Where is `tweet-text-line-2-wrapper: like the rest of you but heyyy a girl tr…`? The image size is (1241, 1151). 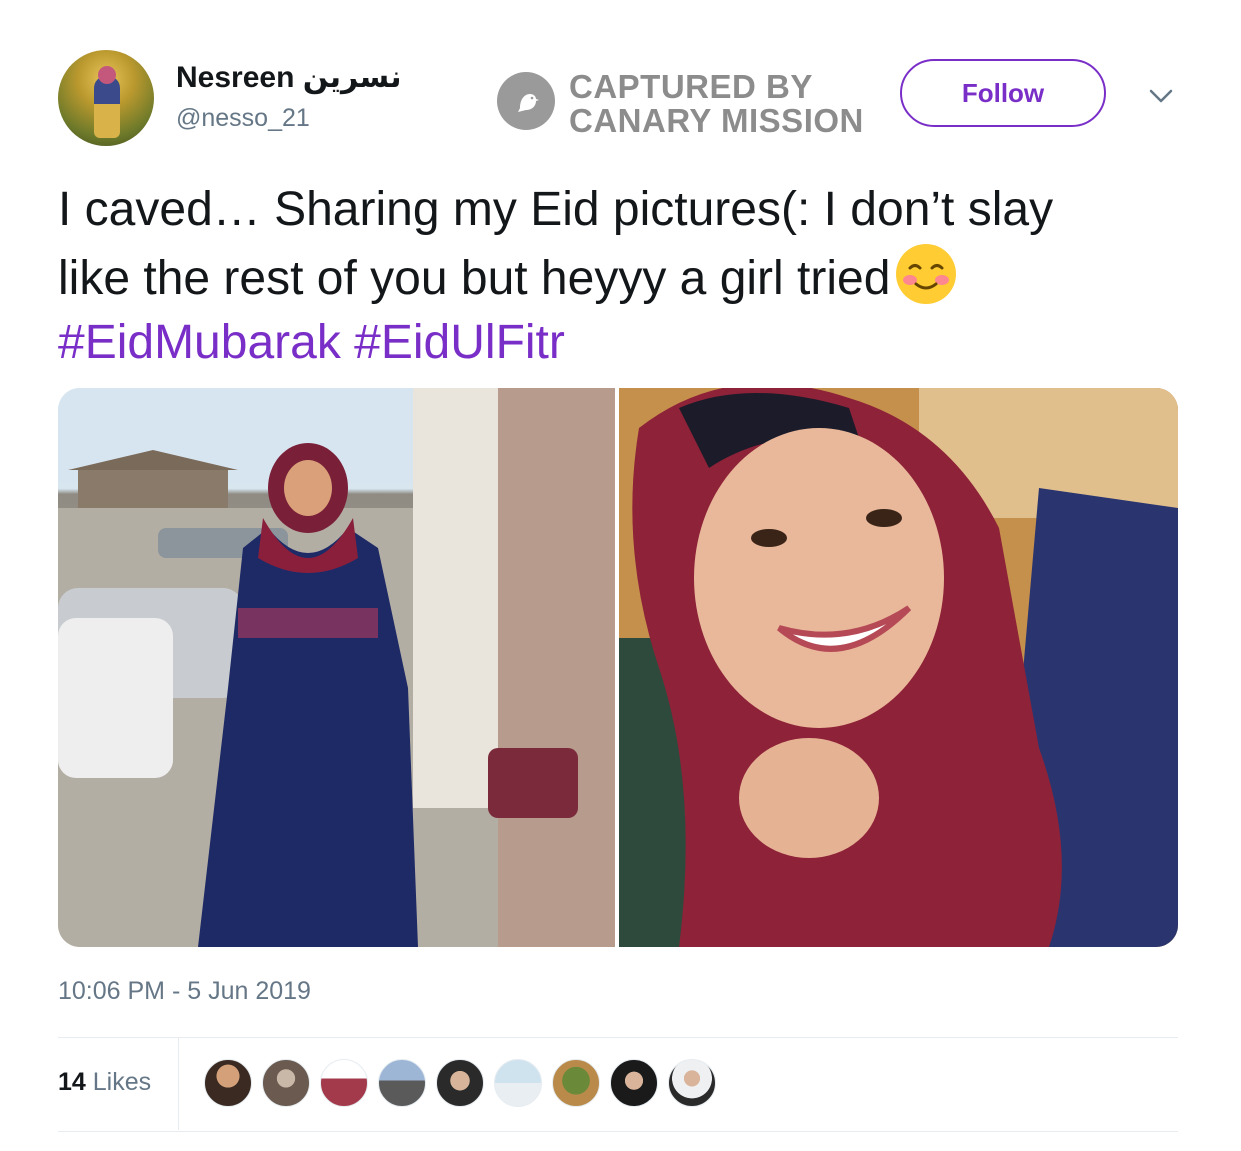 tweet-text-line-2-wrapper: like the rest of you but heyyy a girl tr… is located at coordinates (618, 276).